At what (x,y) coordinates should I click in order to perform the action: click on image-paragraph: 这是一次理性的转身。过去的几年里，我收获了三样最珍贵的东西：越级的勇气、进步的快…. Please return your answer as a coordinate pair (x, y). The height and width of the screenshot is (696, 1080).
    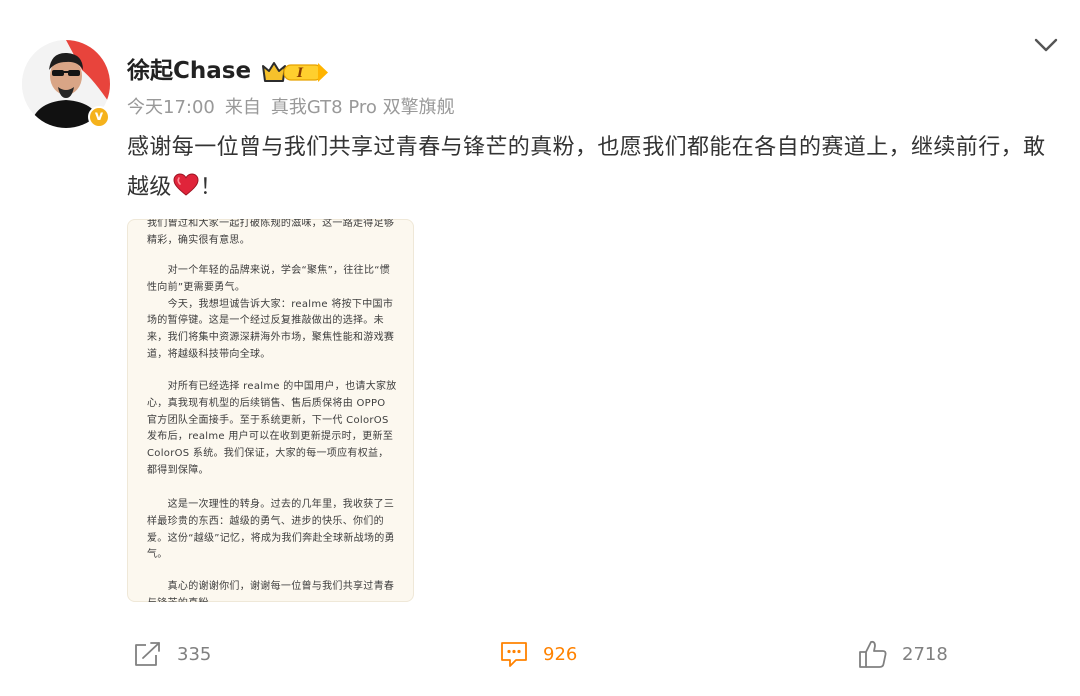
    Looking at the image, I should click on (271, 530).